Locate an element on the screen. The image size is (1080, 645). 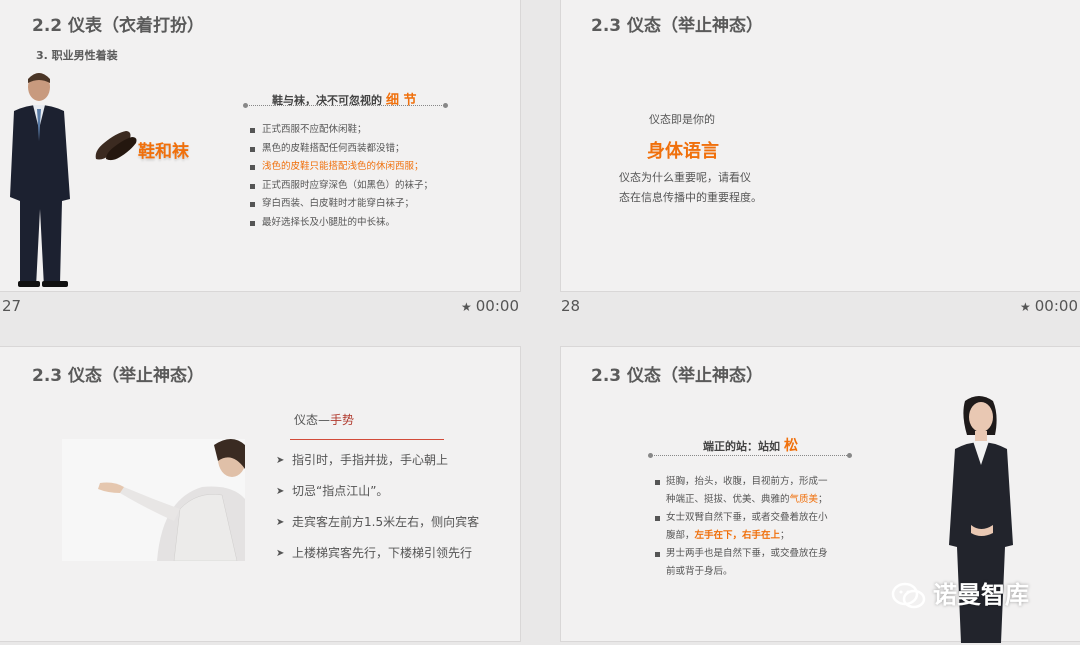
list-item: 男士两手也是自然下垂，或交叠放在身 前或背于身后。 is located at coordinates (750, 563).